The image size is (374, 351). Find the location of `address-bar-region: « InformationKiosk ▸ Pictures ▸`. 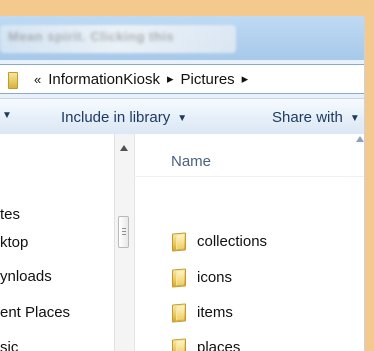

address-bar-region: « InformationKiosk ▸ Pictures ▸ is located at coordinates (182, 79).